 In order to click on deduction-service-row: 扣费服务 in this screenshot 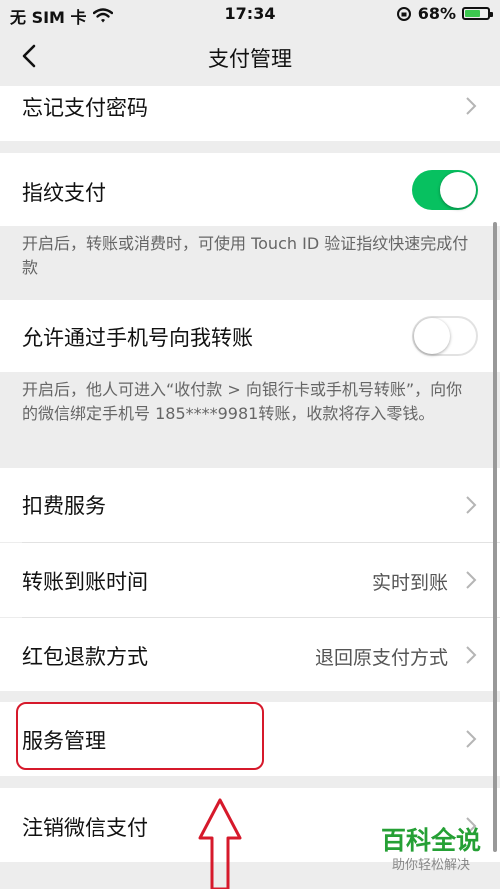, I will do `click(250, 505)`.